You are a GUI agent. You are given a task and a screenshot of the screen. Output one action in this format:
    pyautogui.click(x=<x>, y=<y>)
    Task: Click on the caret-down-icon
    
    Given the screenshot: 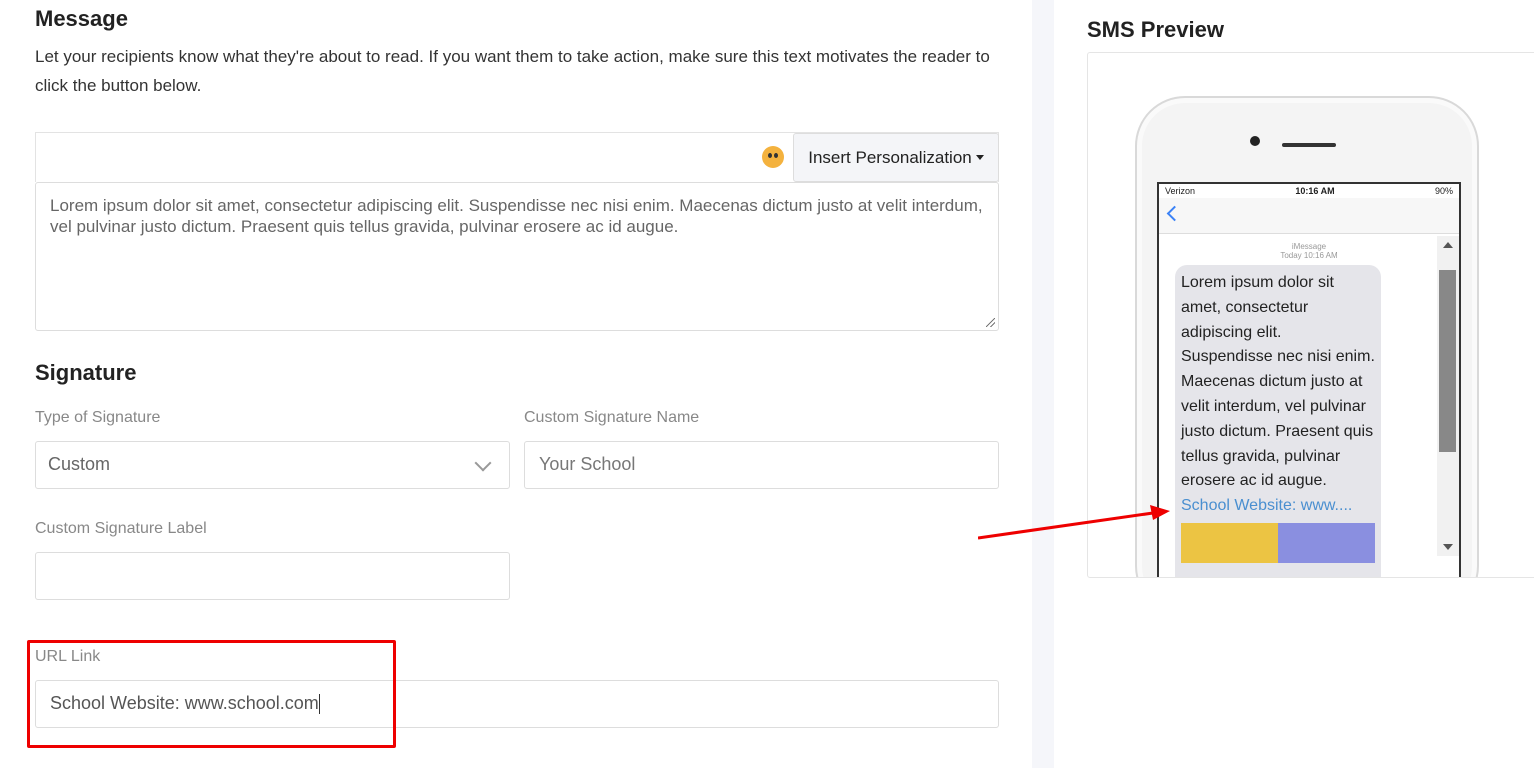 What is the action you would take?
    pyautogui.click(x=979, y=157)
    